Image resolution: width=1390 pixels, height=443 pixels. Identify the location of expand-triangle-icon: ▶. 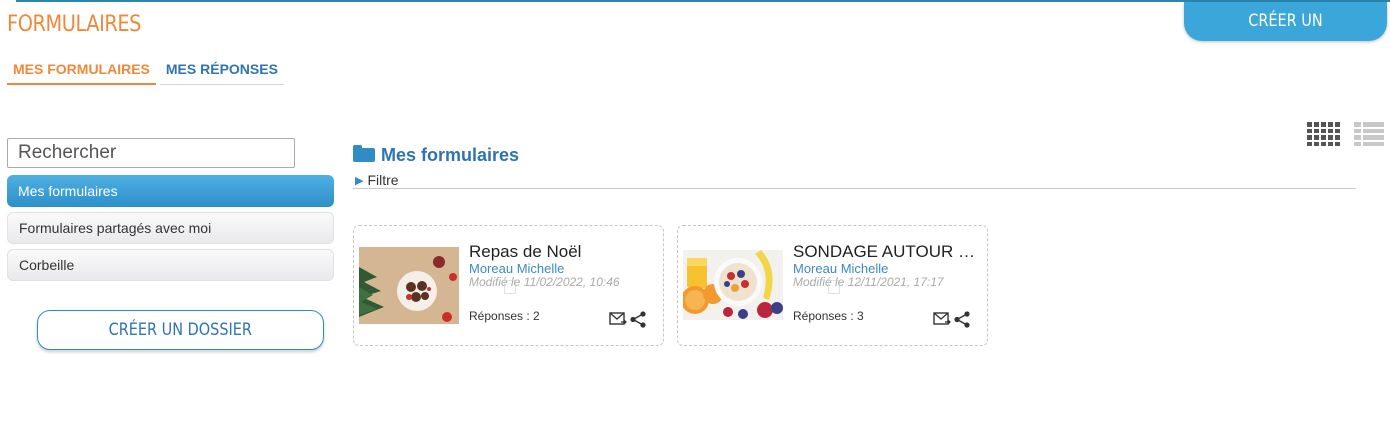
(359, 180).